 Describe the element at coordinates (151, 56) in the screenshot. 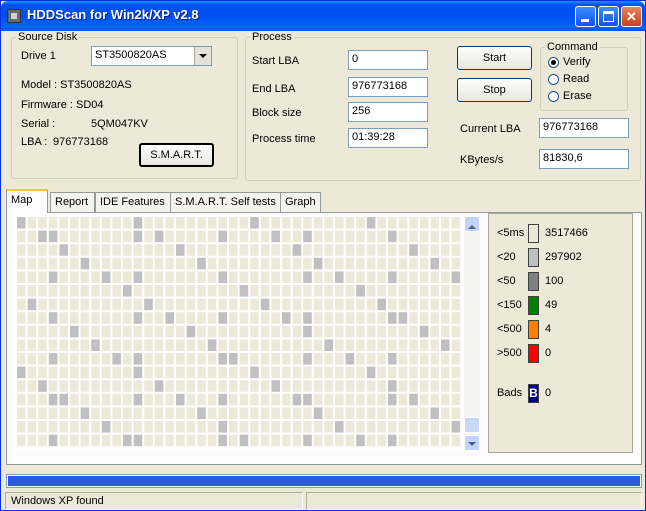

I see `drive-select: ST3500820AS` at that location.